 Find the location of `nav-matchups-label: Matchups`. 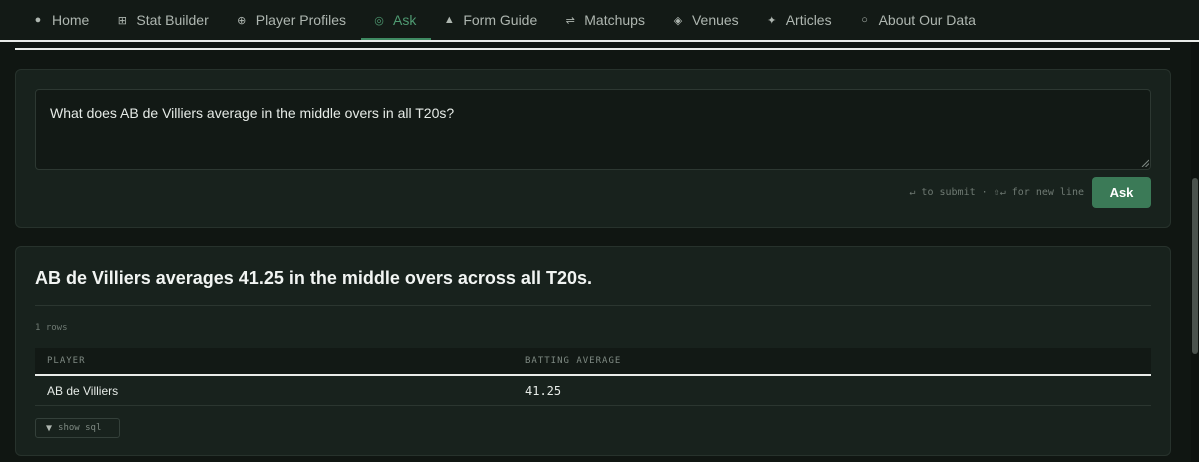

nav-matchups-label: Matchups is located at coordinates (614, 20).